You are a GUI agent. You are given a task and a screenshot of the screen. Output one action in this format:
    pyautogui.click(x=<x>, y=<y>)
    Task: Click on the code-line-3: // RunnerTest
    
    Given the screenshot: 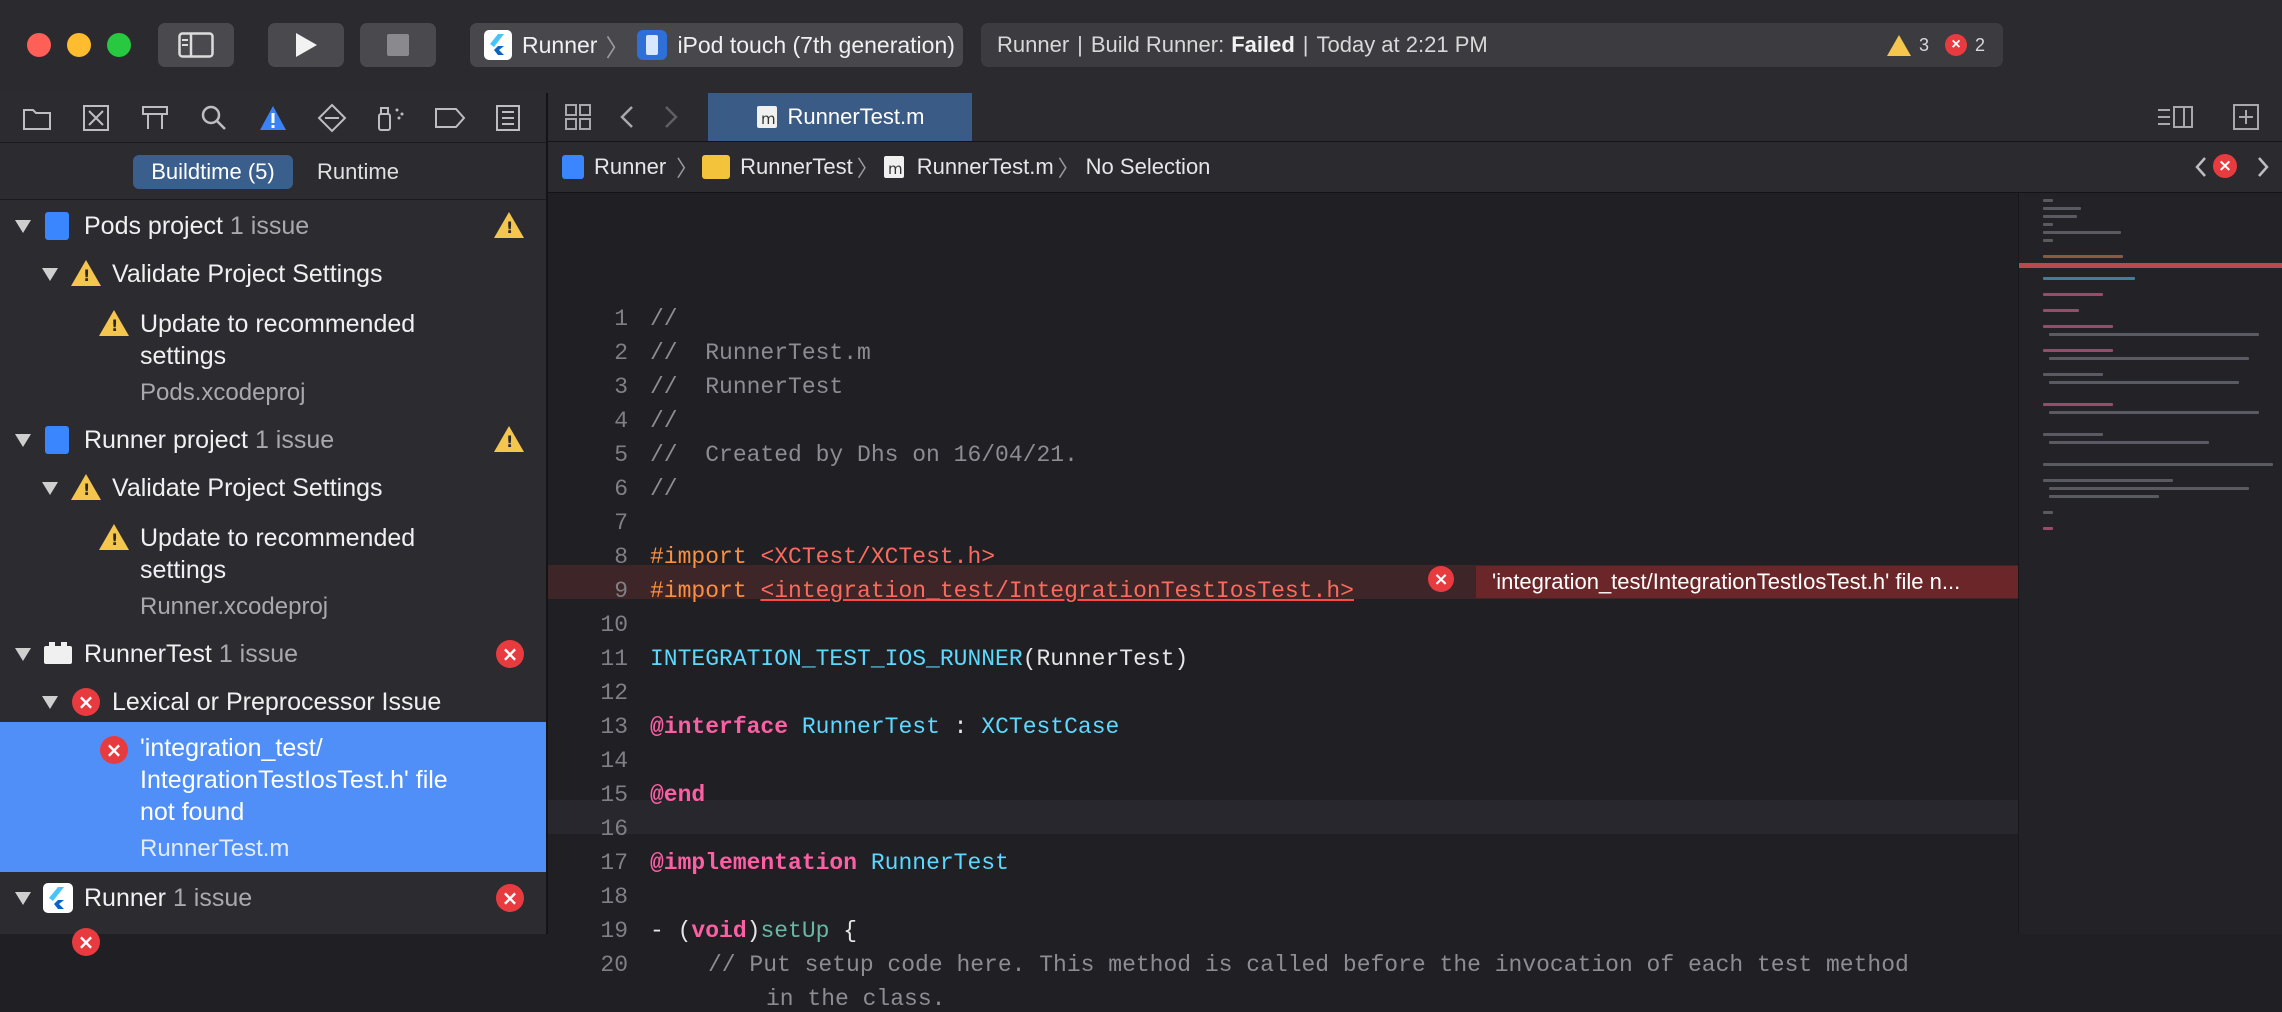 What is the action you would take?
    pyautogui.click(x=747, y=387)
    